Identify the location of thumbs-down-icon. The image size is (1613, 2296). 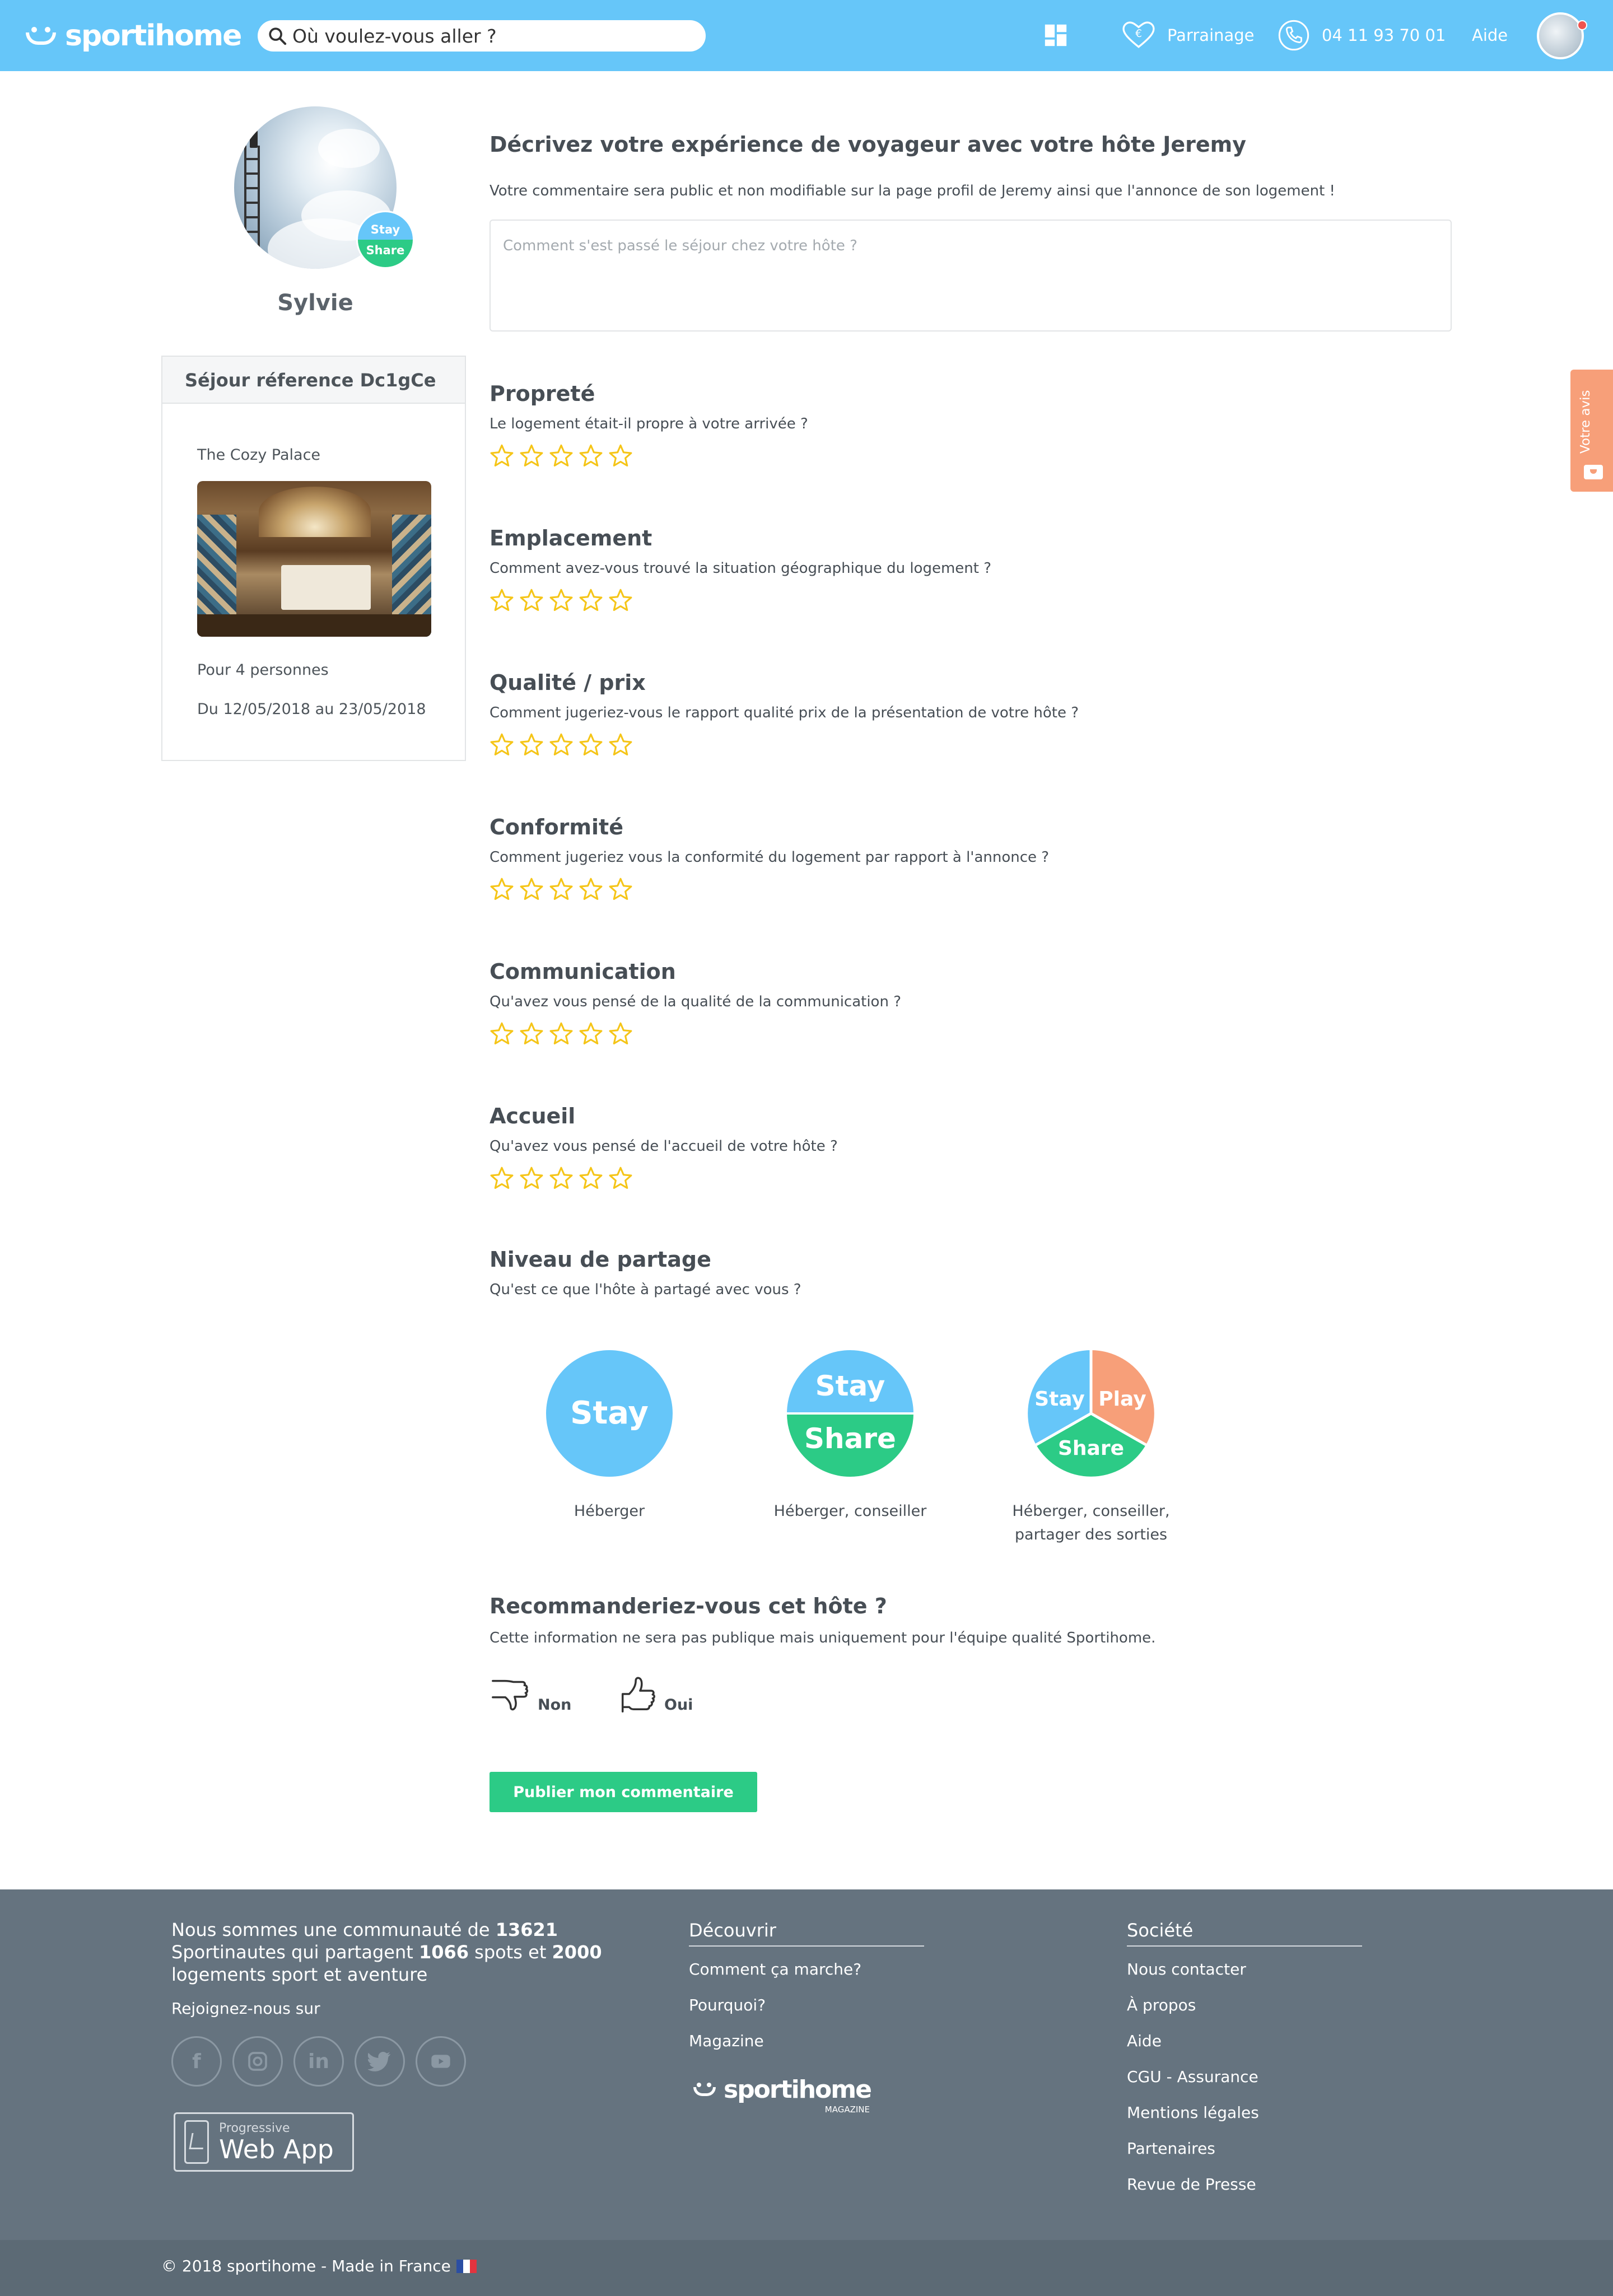
(510, 1695).